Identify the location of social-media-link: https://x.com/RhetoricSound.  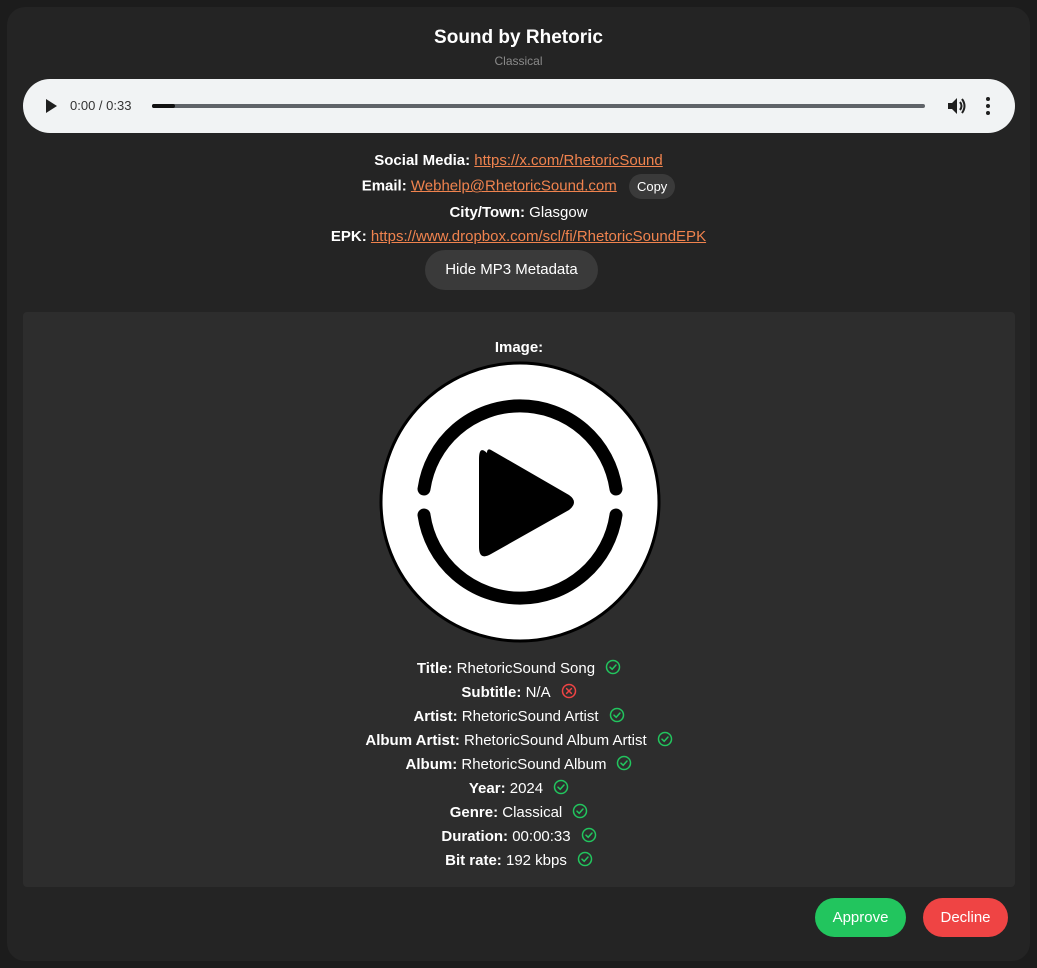
(568, 160).